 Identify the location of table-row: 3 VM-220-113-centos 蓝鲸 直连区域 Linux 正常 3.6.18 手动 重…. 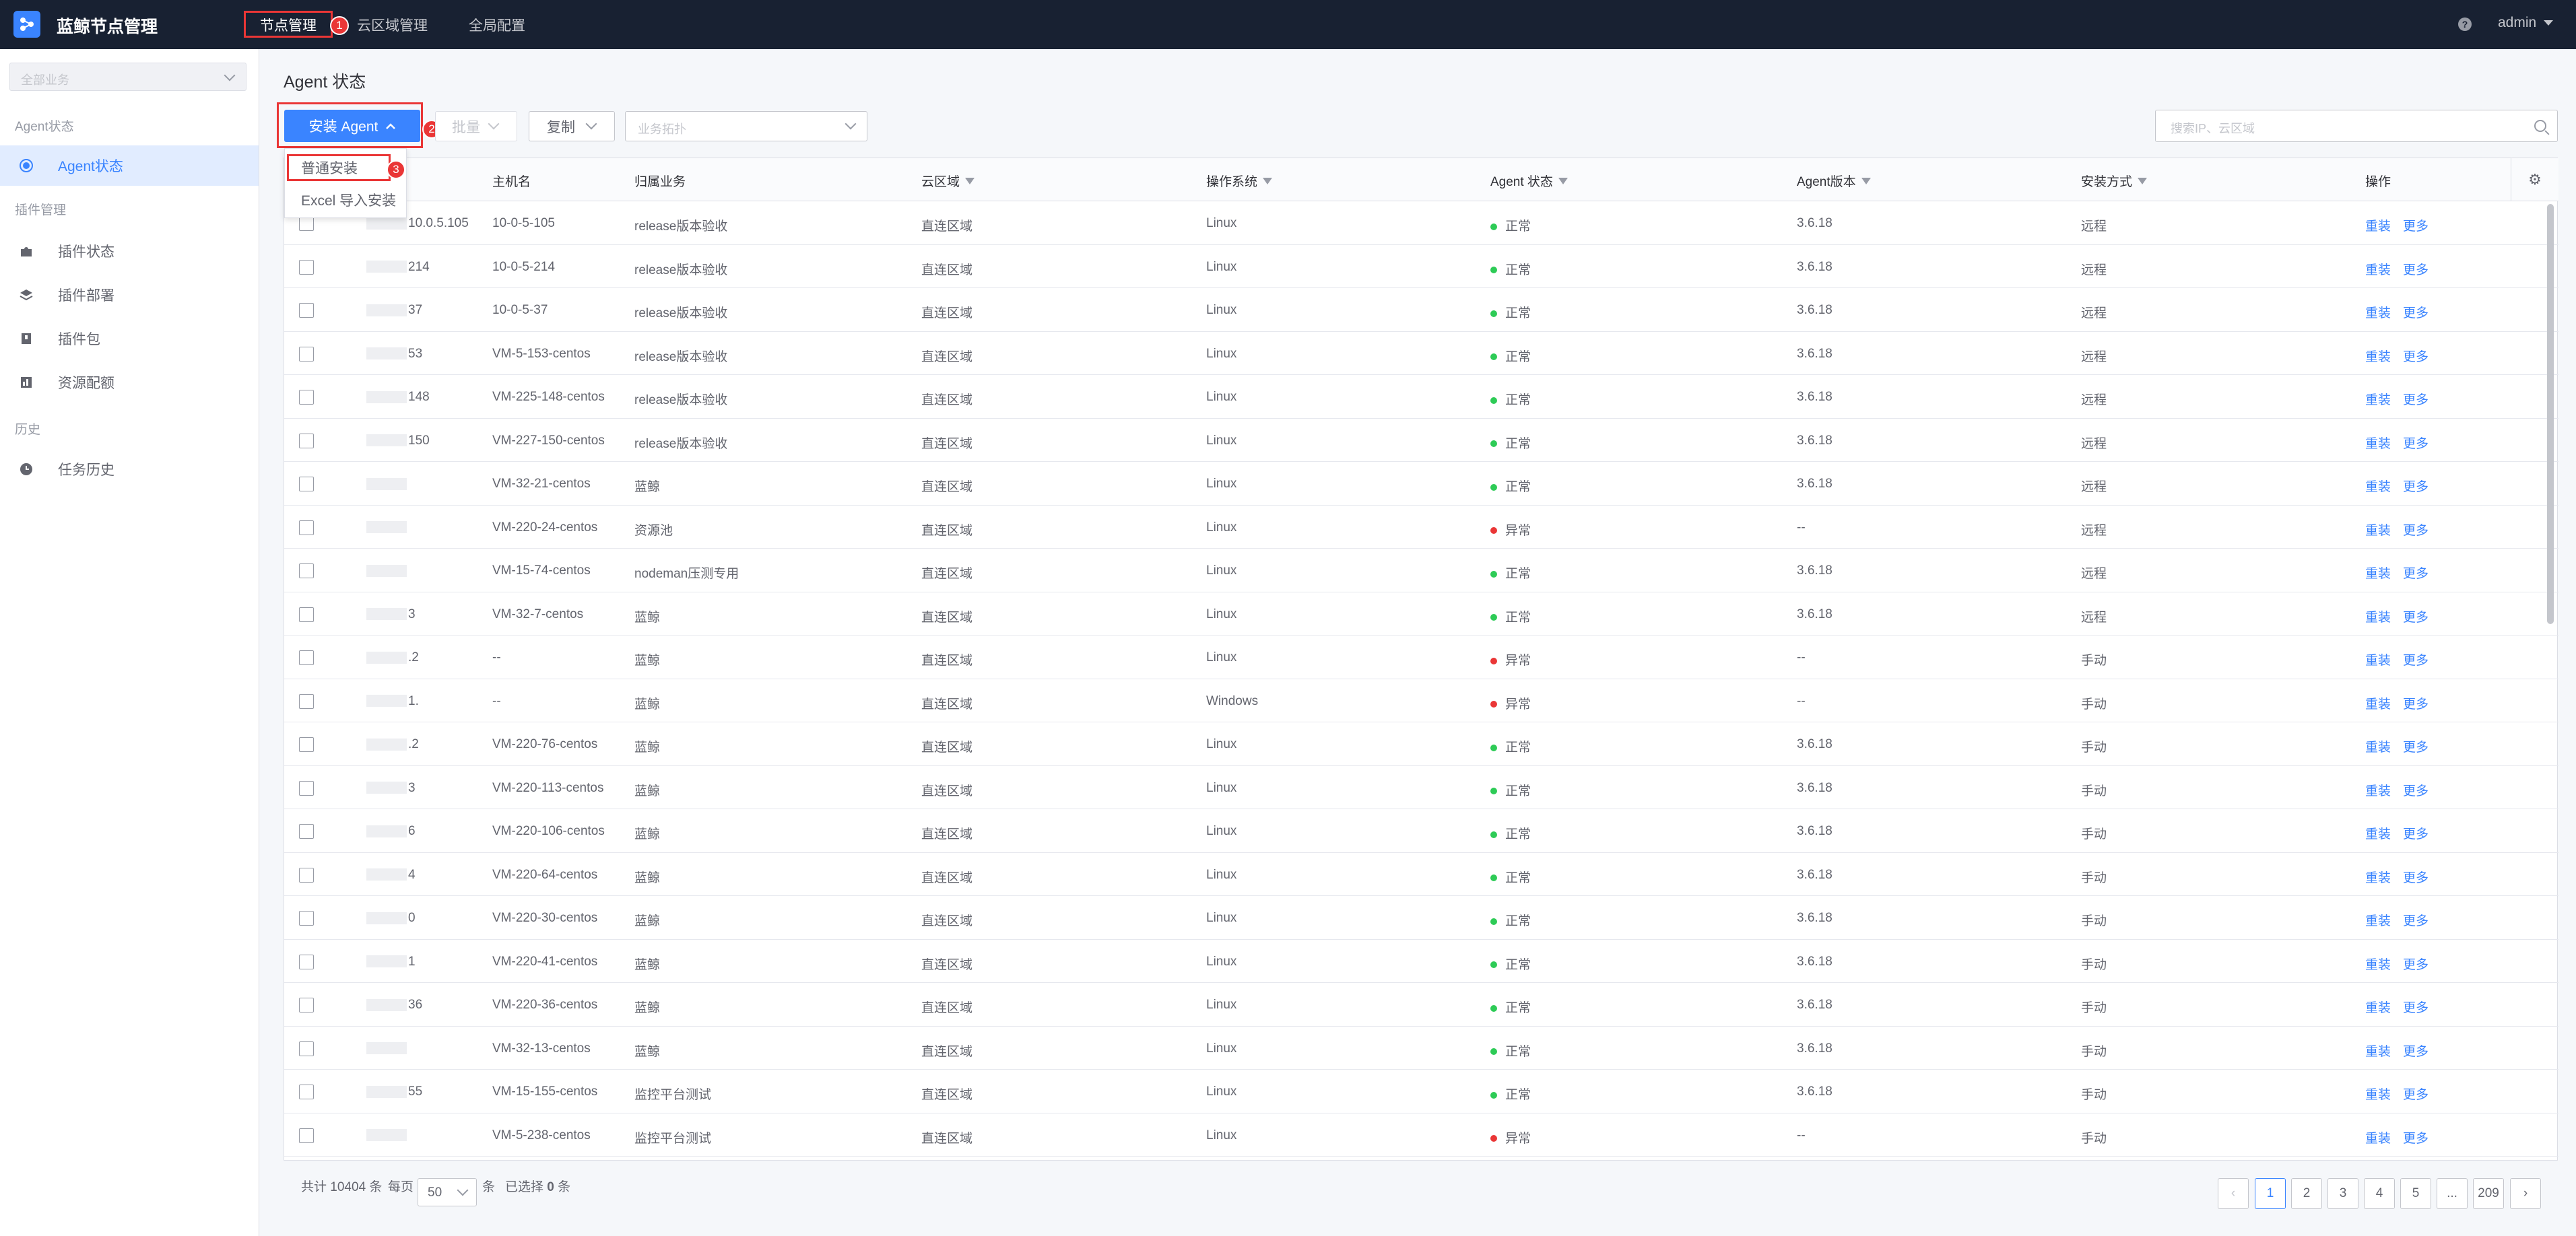
(1421, 788).